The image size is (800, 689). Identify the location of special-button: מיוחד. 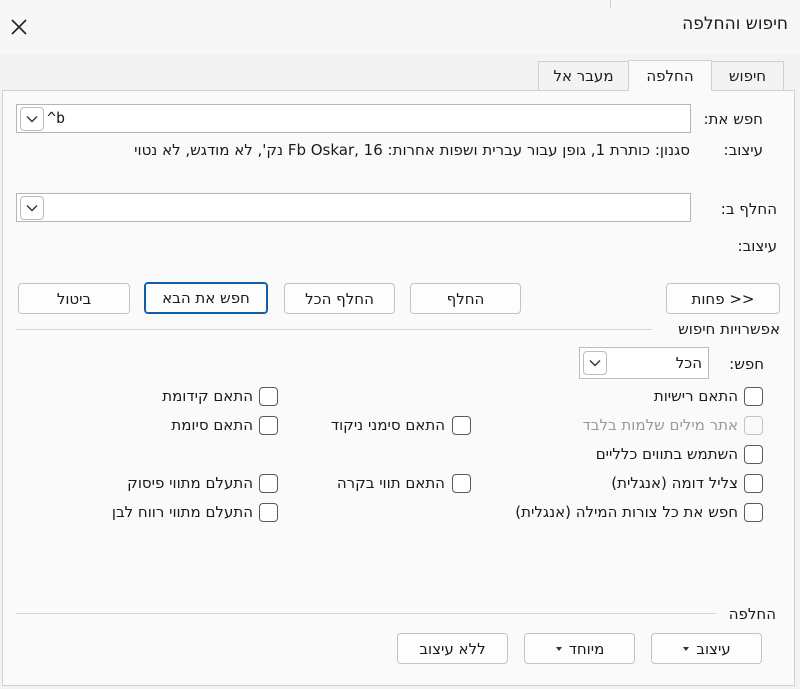
(579, 648).